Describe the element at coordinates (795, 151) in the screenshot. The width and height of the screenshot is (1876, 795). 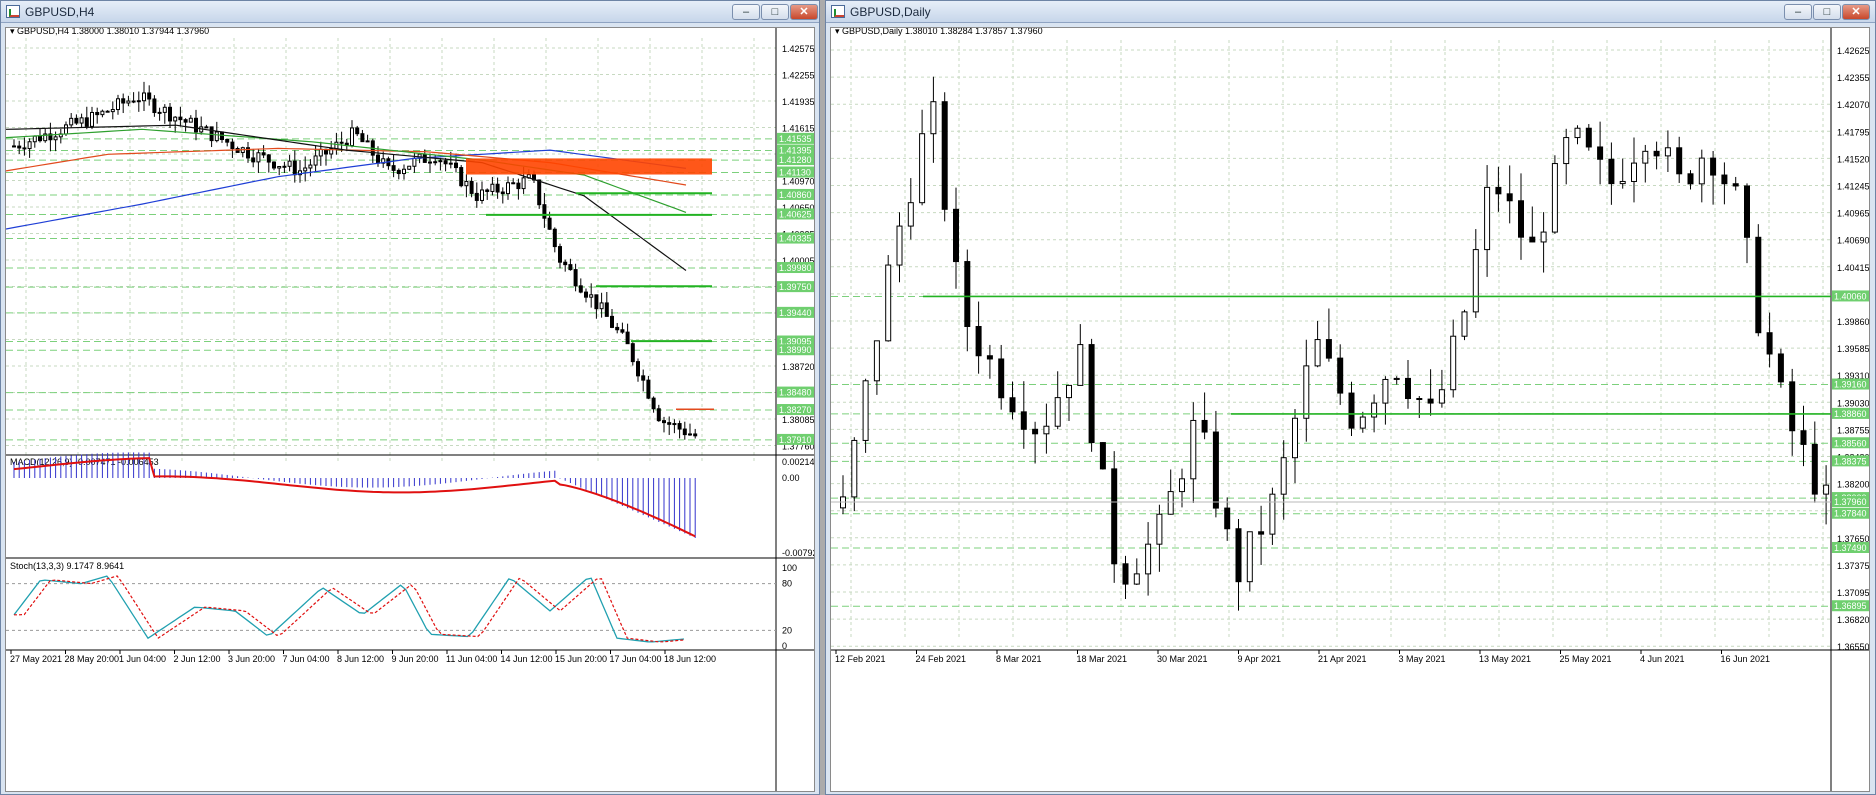
I see `level-tag-label: 1.41395` at that location.